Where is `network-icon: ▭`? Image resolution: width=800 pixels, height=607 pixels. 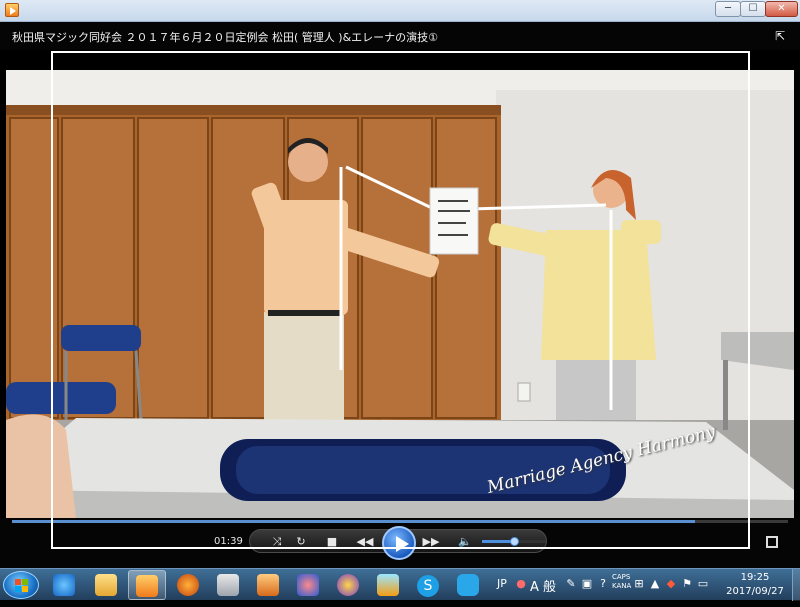
network-icon: ▭ is located at coordinates (703, 584).